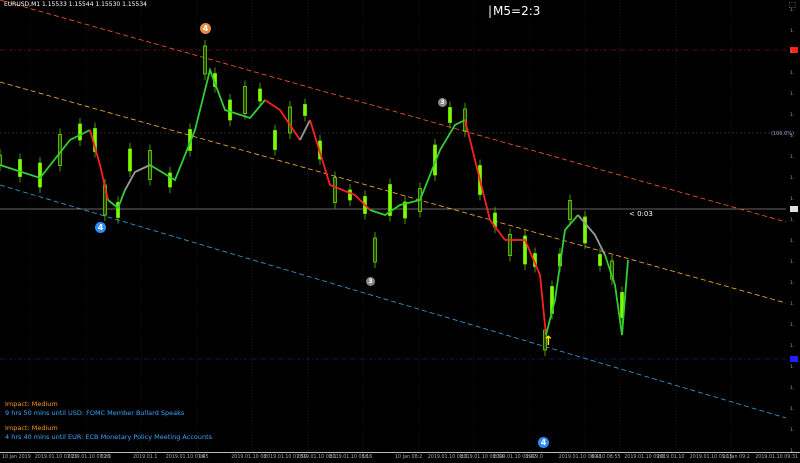 The height and width of the screenshot is (463, 800). Describe the element at coordinates (106, 457) in the screenshot. I see `time-tick-label: 07:3` at that location.